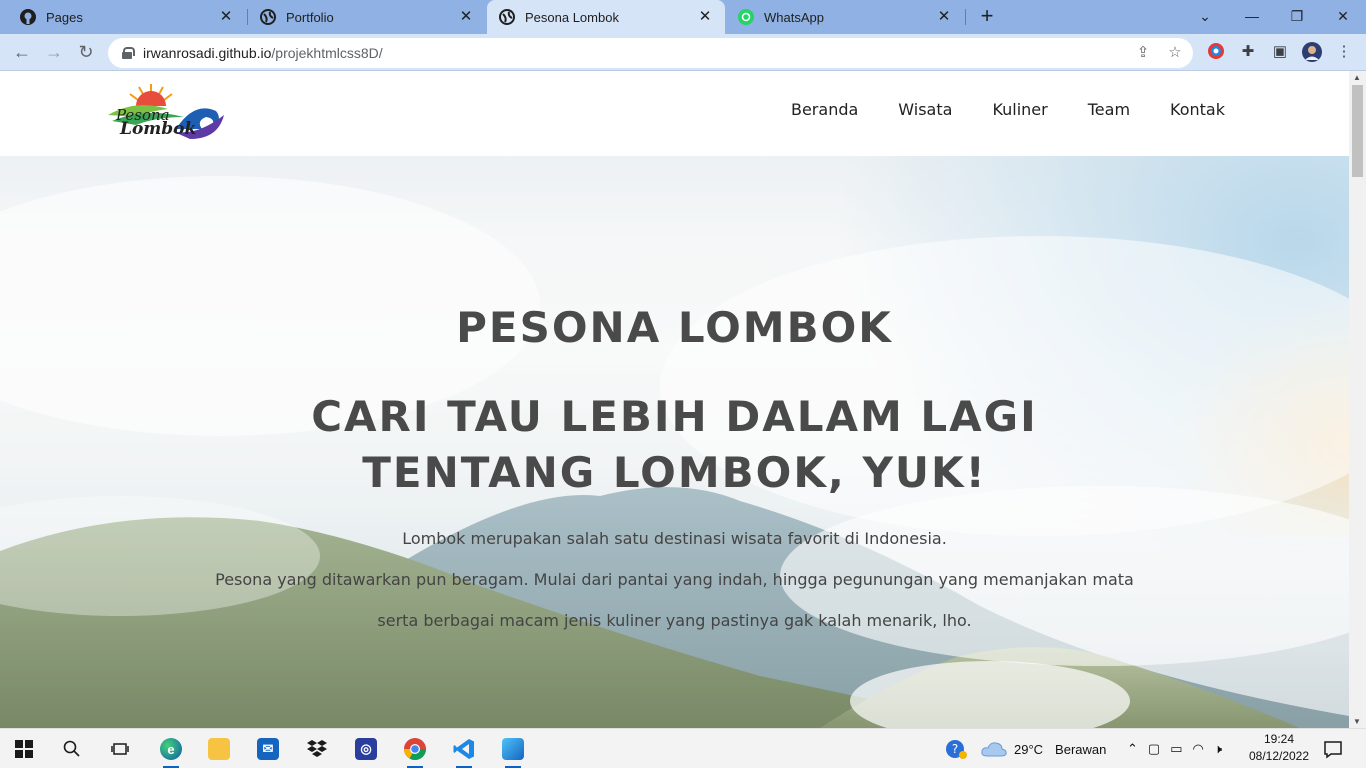 The width and height of the screenshot is (1366, 769). Describe the element at coordinates (746, 17) in the screenshot. I see `whatsapp-icon` at that location.